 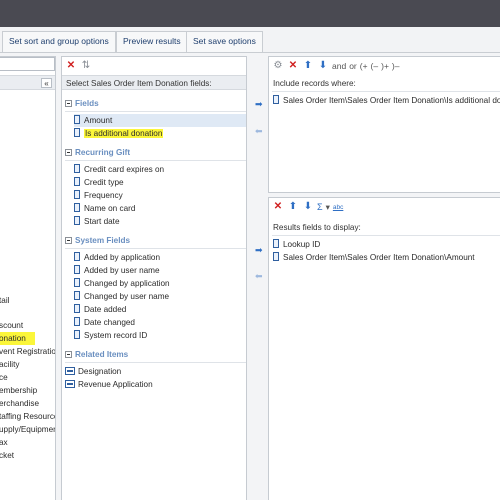 I want to click on remove-output-arrow-icon: ⬅, so click(x=259, y=276).